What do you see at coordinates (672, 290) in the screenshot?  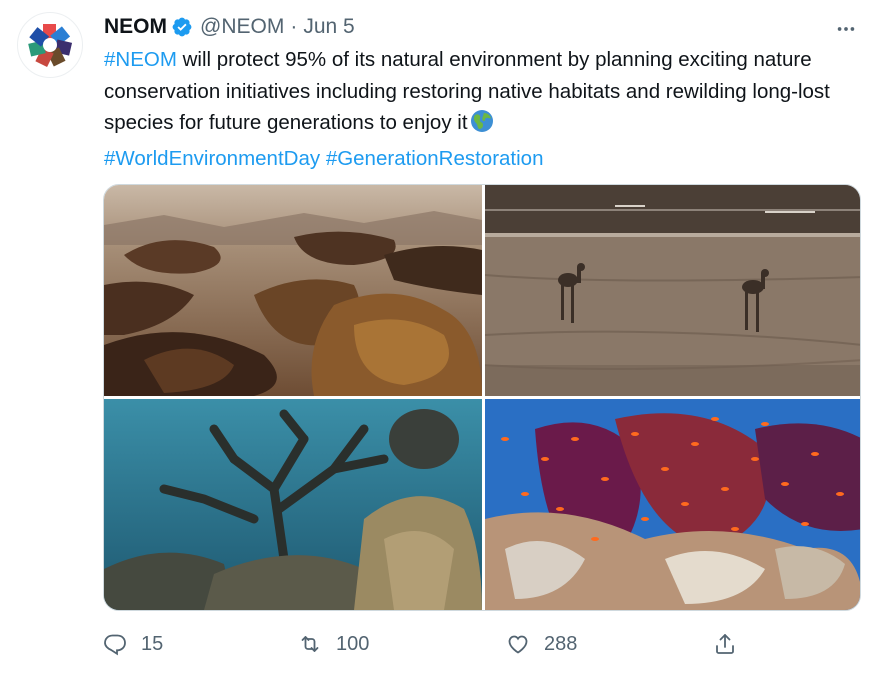 I see `media-image-camel-road` at bounding box center [672, 290].